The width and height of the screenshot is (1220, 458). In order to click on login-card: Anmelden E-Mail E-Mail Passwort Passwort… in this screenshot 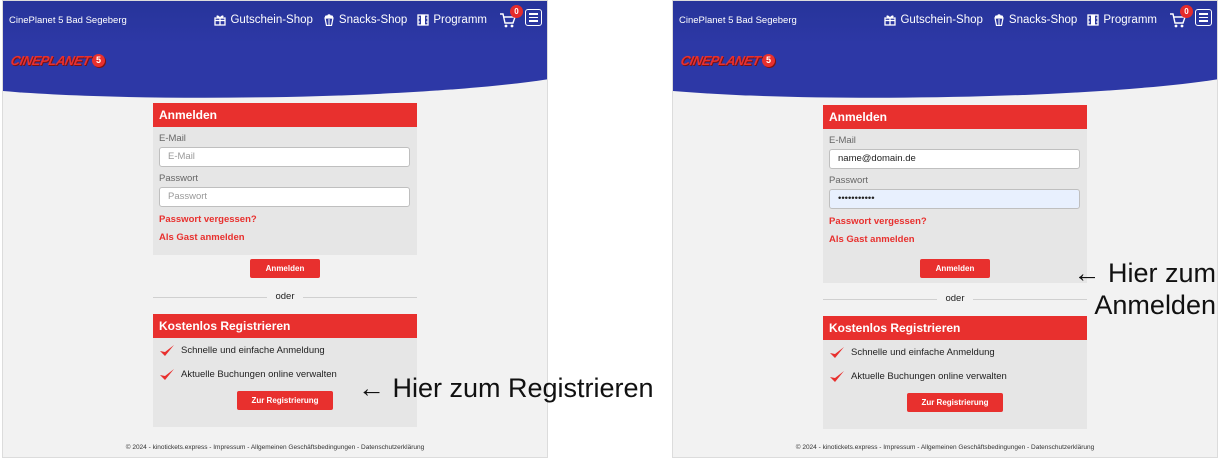, I will do `click(285, 190)`.